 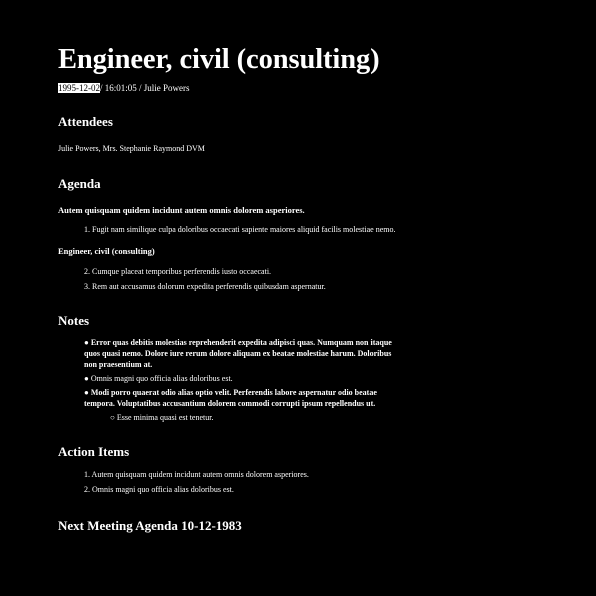 What do you see at coordinates (307, 88) in the screenshot?
I see `meta-line: 1995-12-02/ 16:01:05 / Julie Powers` at bounding box center [307, 88].